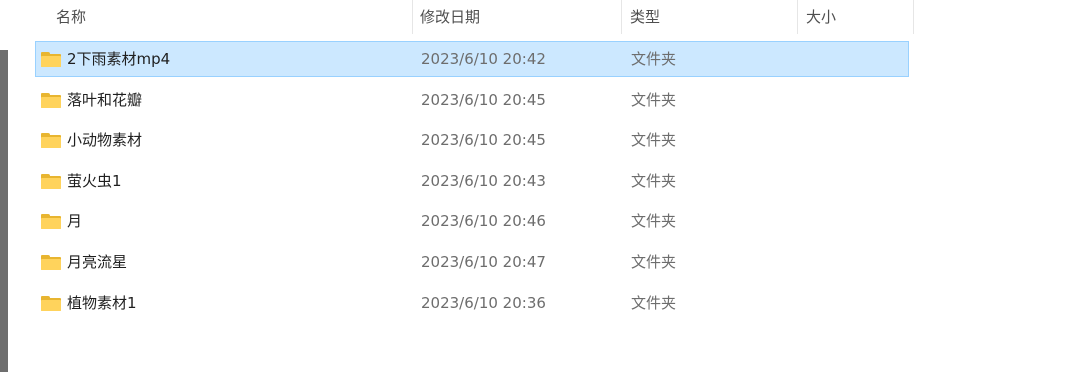 The image size is (1080, 372). I want to click on column-header-name: 名称, so click(230, 17).